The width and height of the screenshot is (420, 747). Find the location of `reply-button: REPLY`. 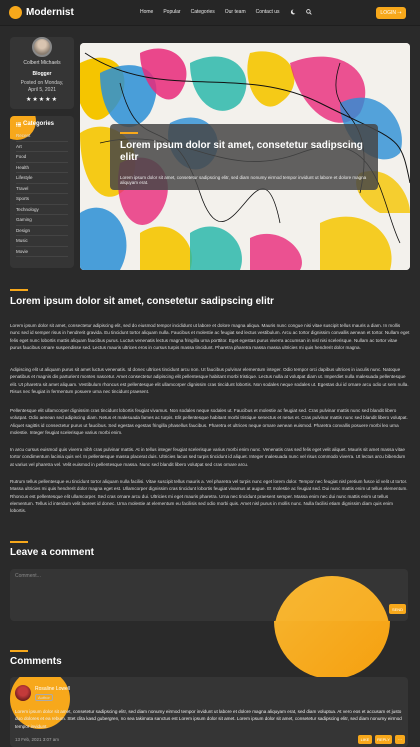

reply-button: REPLY is located at coordinates (383, 739).